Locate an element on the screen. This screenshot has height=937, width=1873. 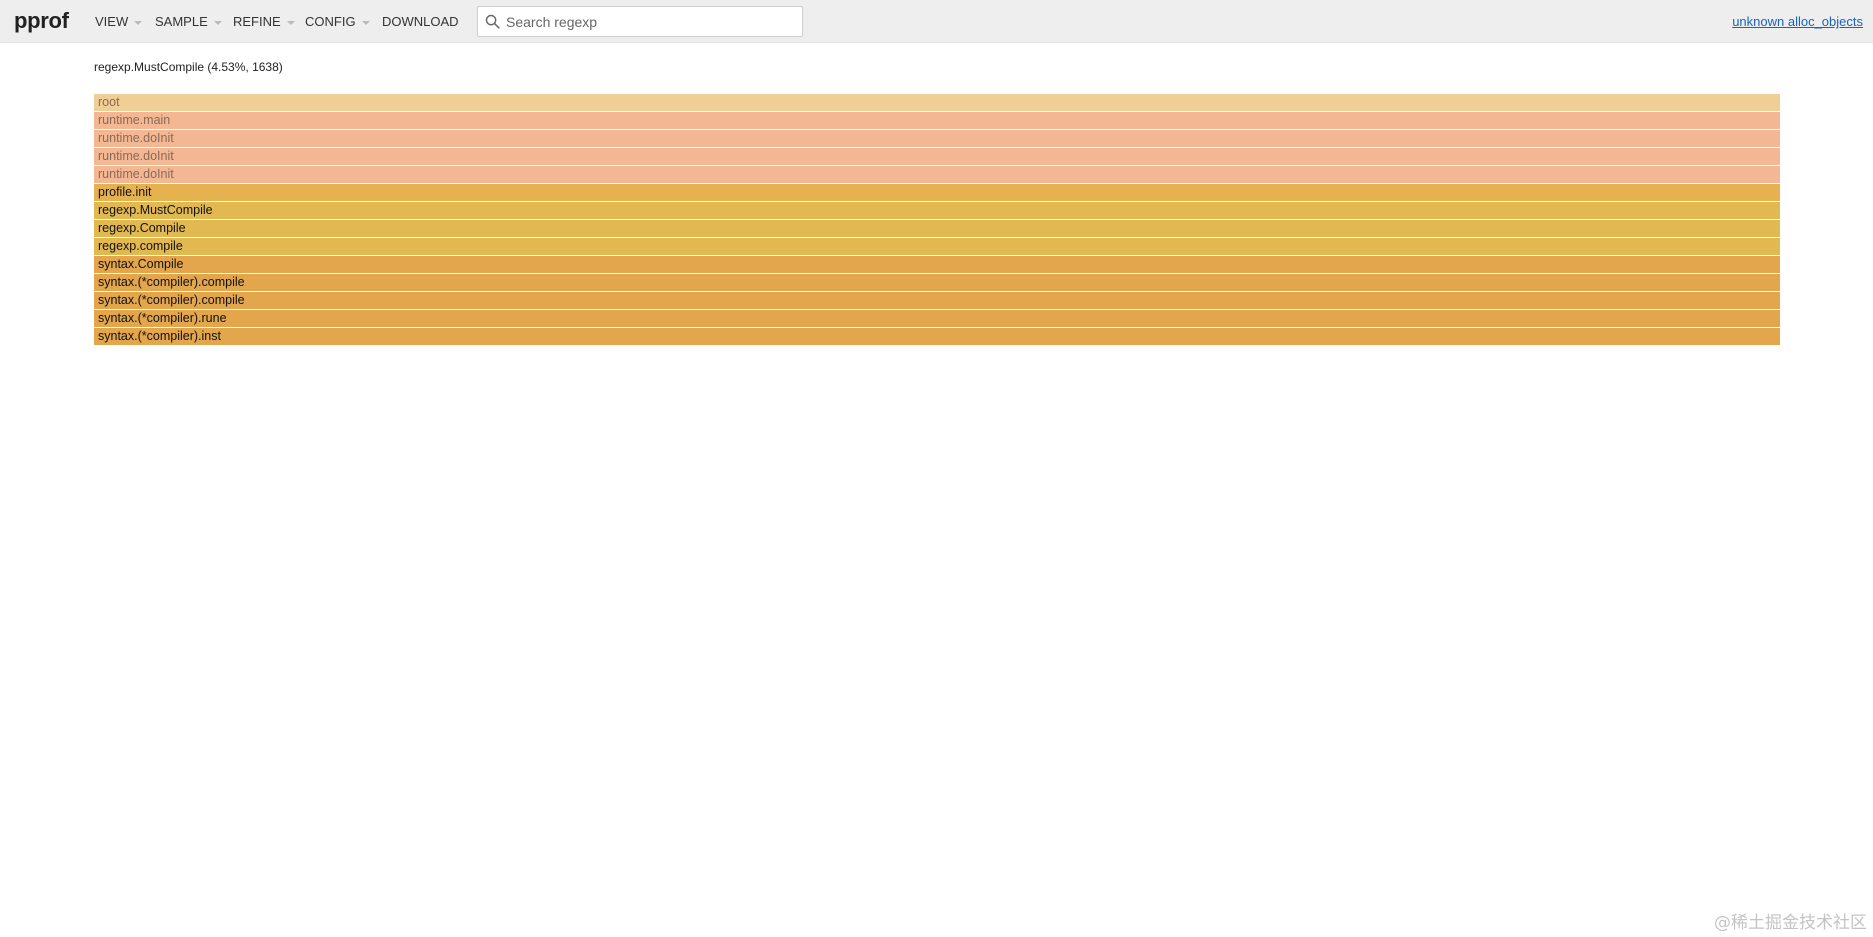
flame-frame: profile.init is located at coordinates (937, 192).